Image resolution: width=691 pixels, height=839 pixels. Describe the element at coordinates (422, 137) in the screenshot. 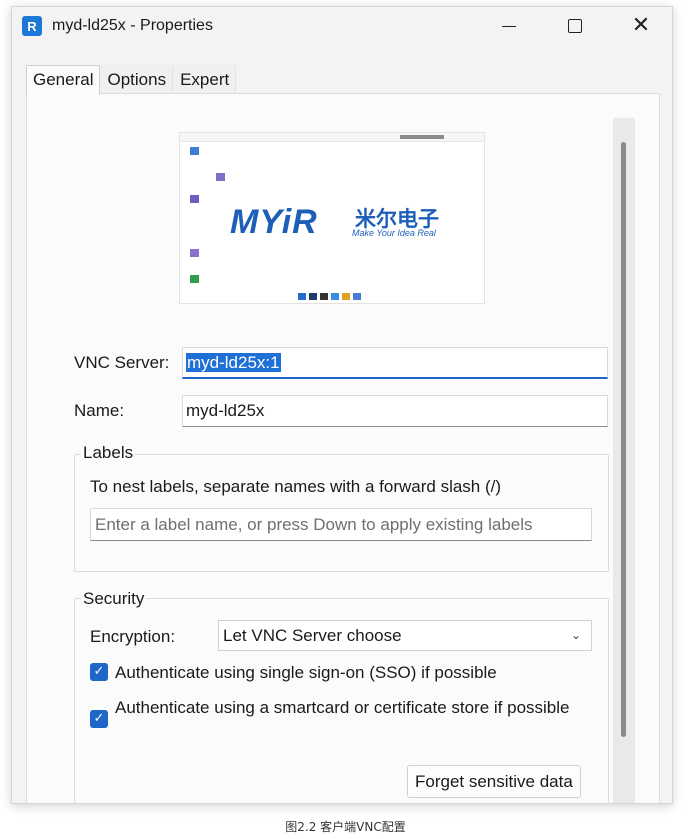

I see `preview-toolbar-controls` at that location.